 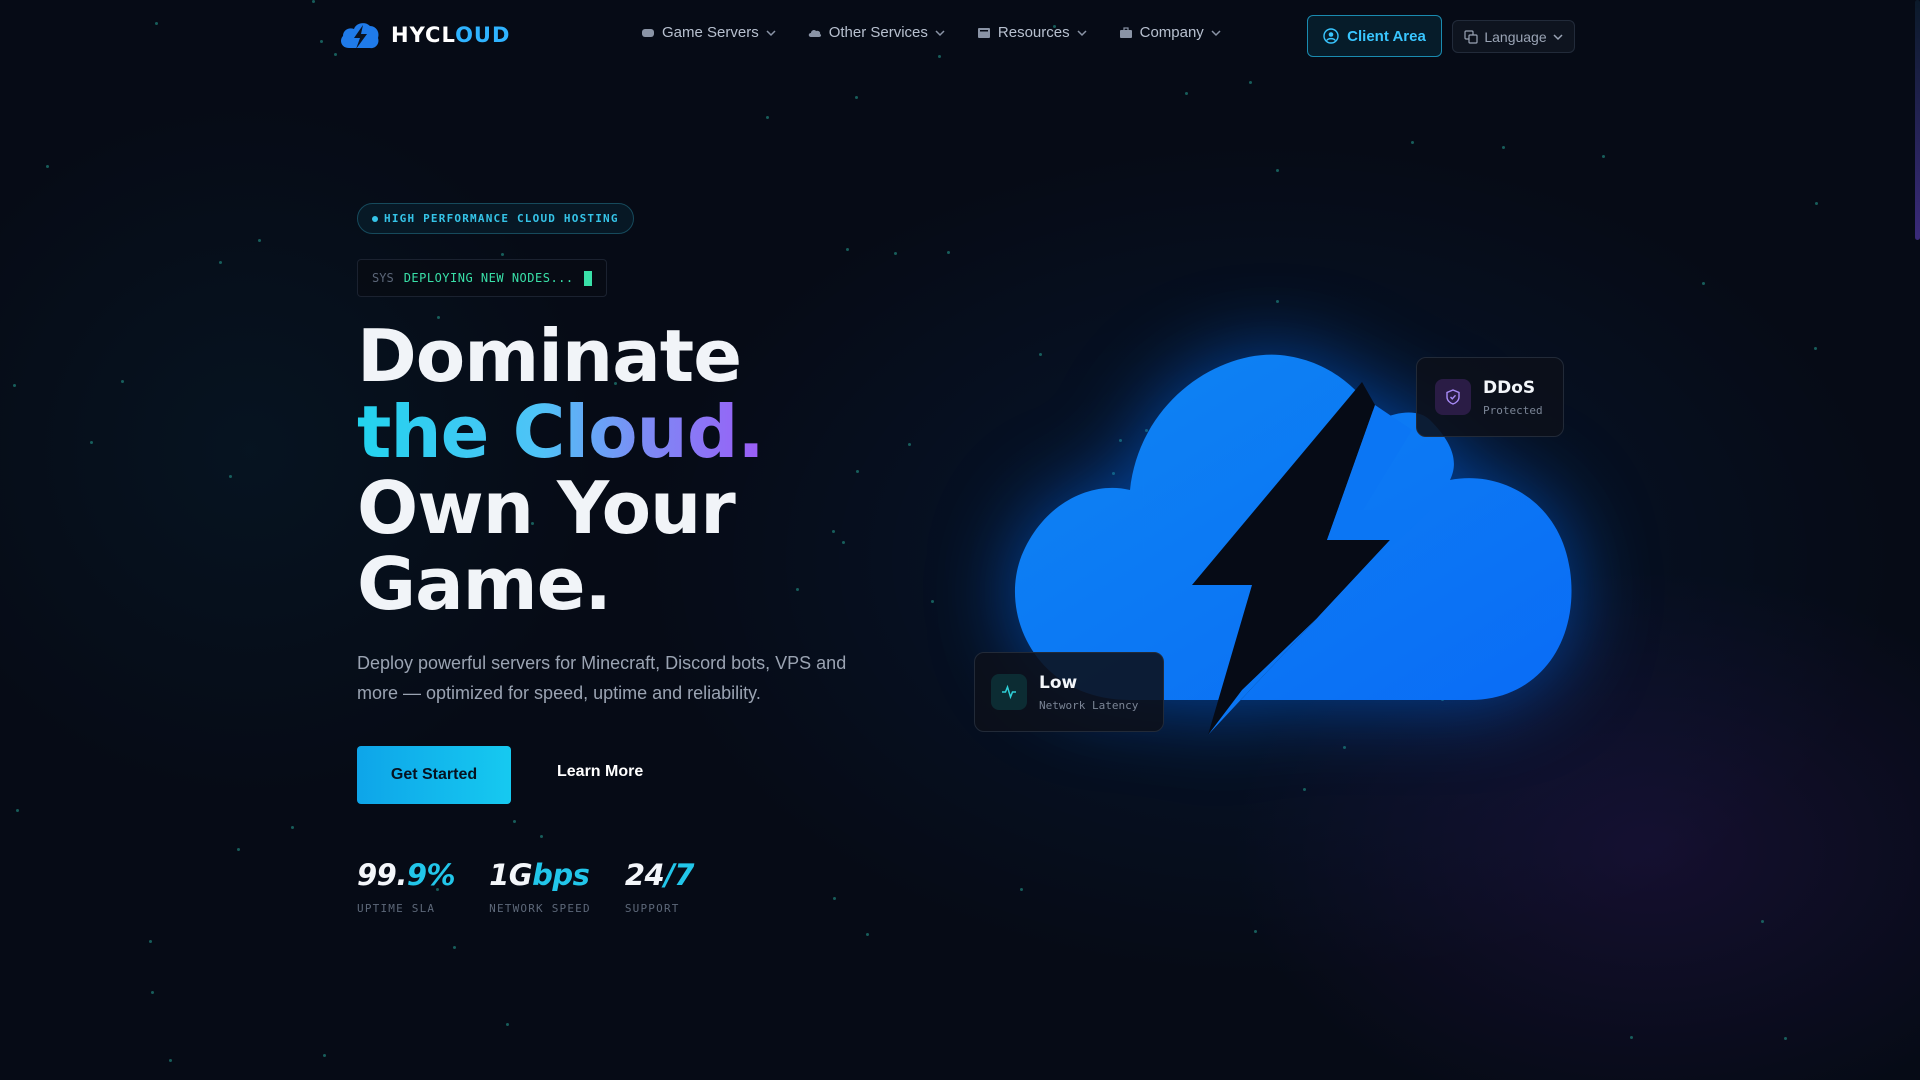 I want to click on brand-name: HYCLOUD, so click(x=451, y=35).